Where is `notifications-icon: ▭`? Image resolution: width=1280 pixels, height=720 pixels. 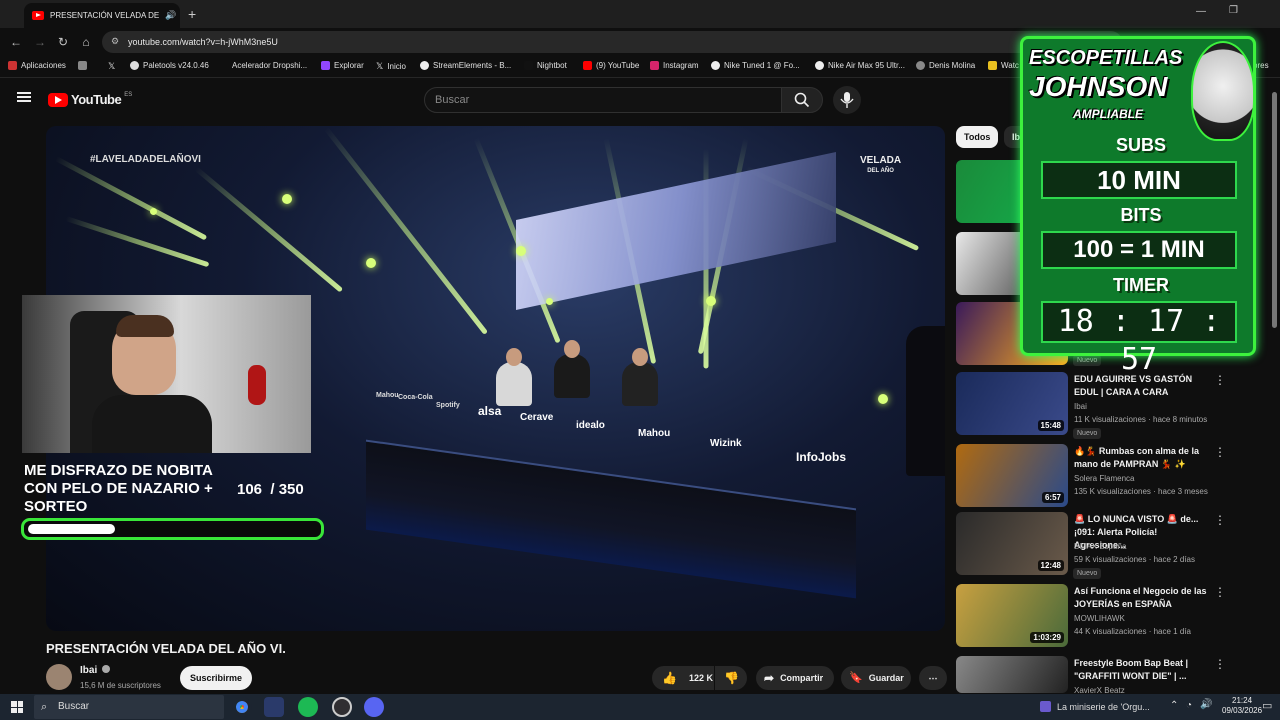
notifications-icon: ▭ is located at coordinates (1267, 705).